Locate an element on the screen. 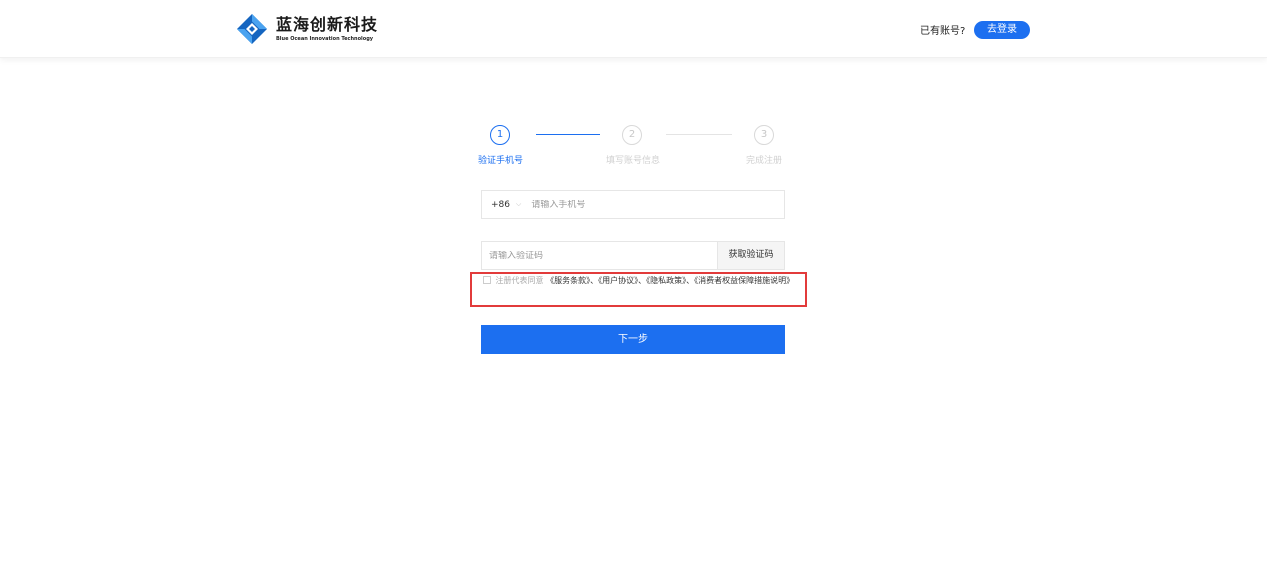 The image size is (1267, 564). logo-icon is located at coordinates (252, 29).